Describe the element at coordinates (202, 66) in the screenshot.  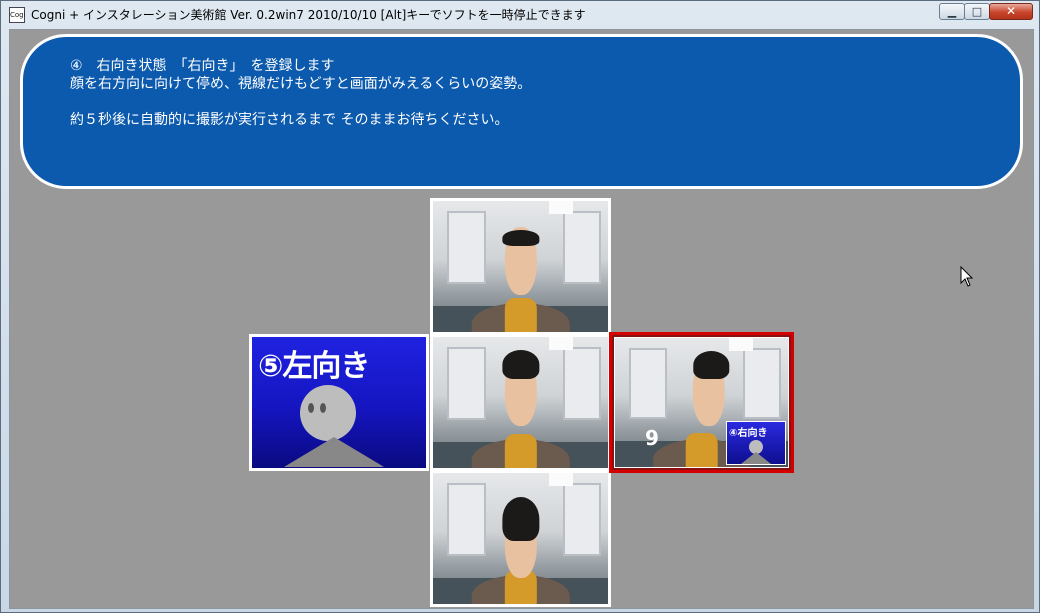
I see `instruction-line-1: ④ 右向き状態 「右向き」 を登録します` at that location.